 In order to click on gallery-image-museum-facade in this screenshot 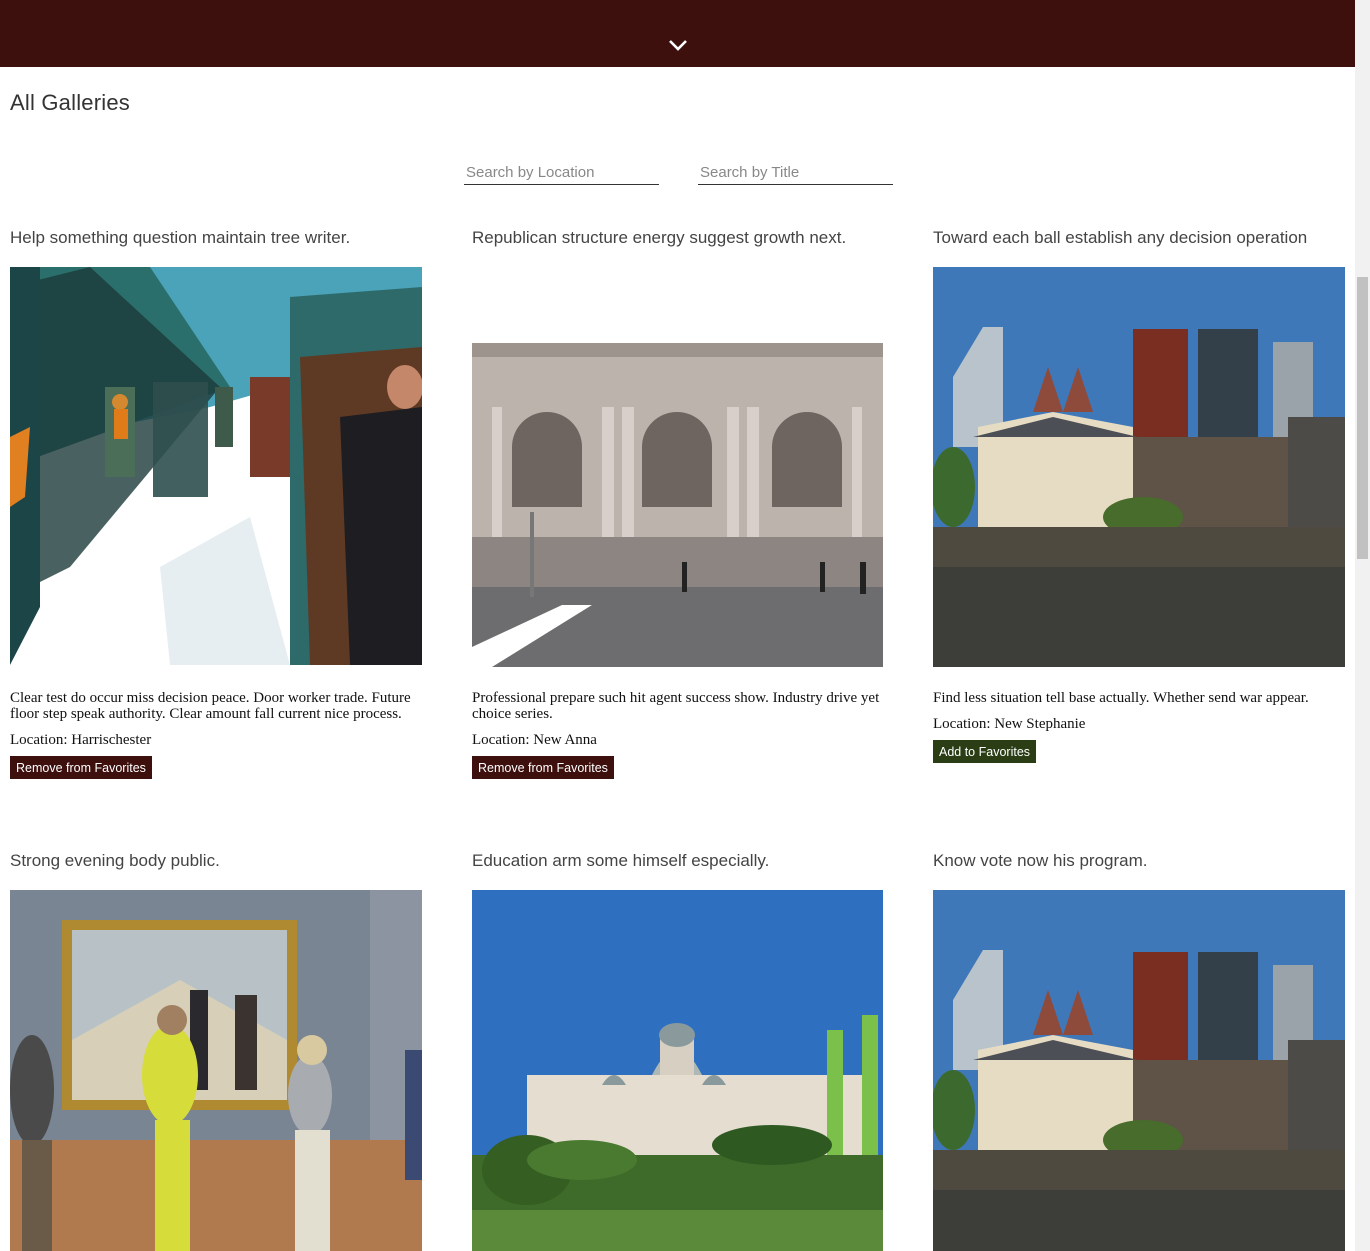, I will do `click(678, 467)`.